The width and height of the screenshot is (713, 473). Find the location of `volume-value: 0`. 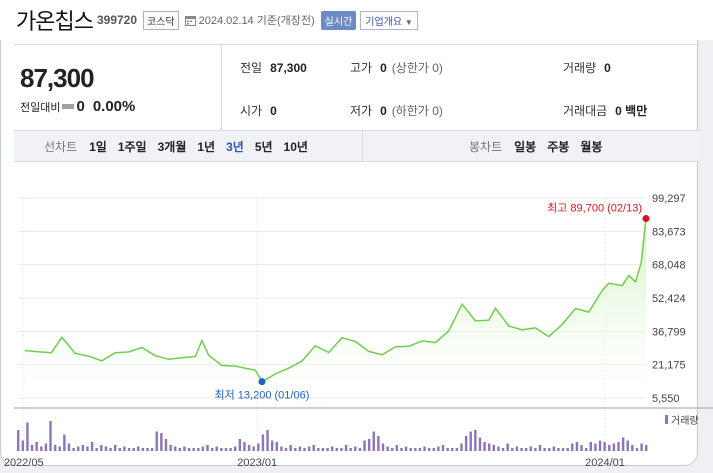

volume-value: 0 is located at coordinates (607, 67).